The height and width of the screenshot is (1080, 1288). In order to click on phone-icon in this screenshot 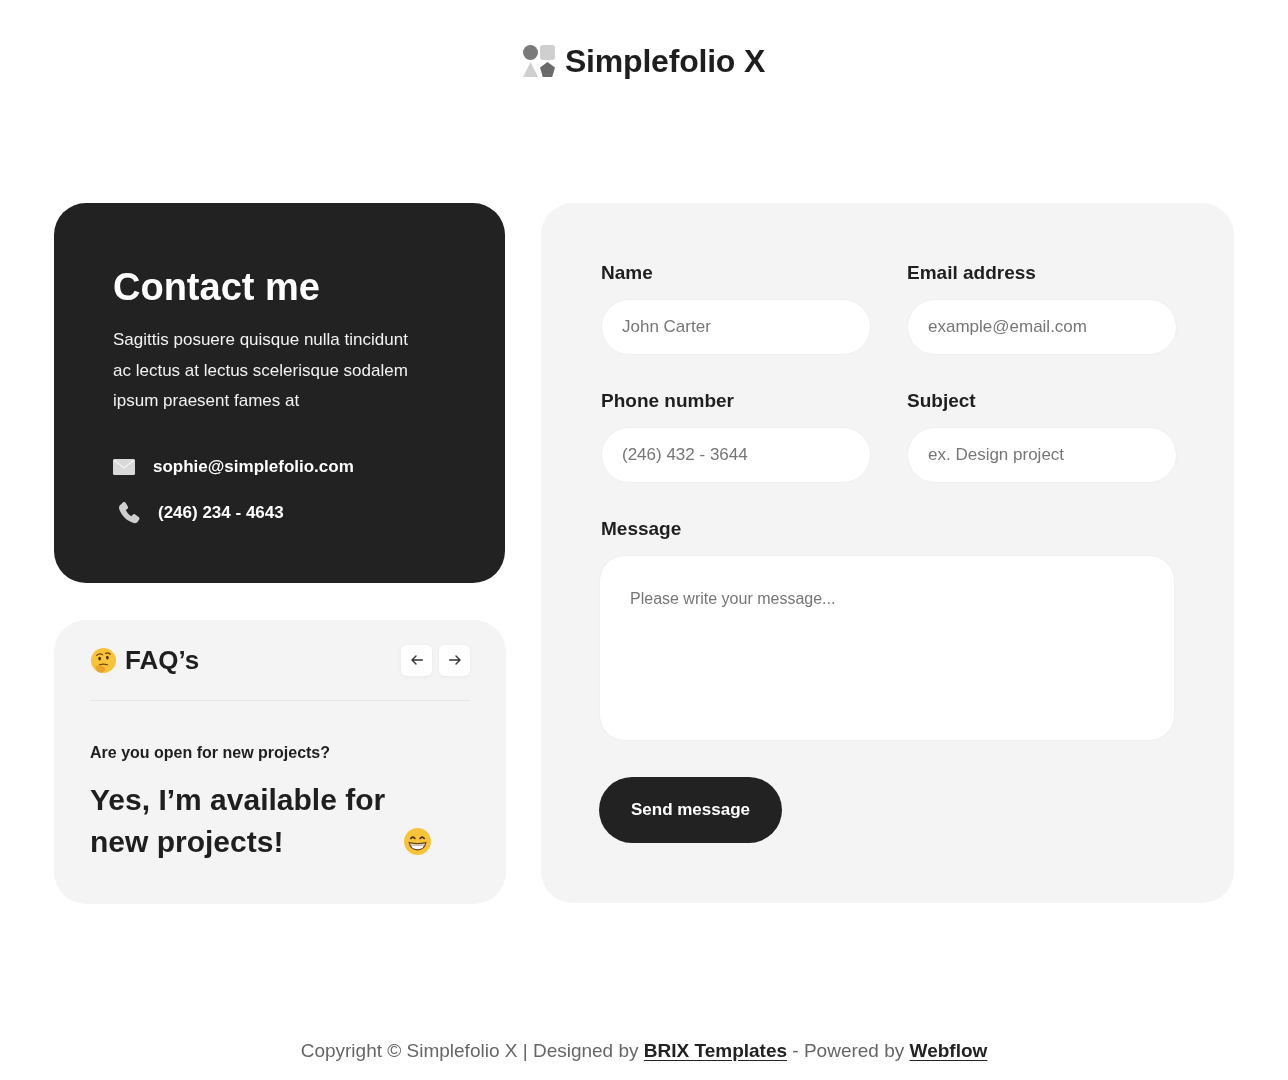, I will do `click(129, 512)`.